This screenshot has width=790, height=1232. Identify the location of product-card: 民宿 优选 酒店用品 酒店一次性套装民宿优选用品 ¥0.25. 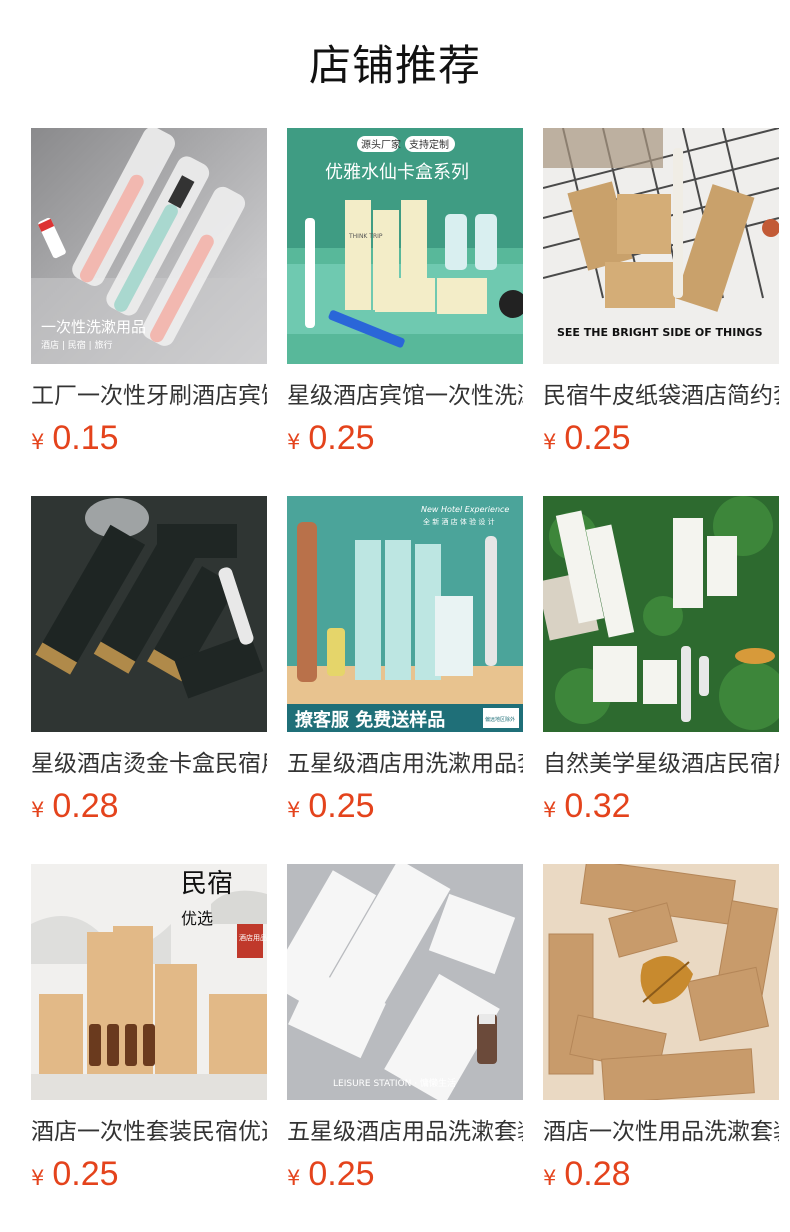
(149, 1034).